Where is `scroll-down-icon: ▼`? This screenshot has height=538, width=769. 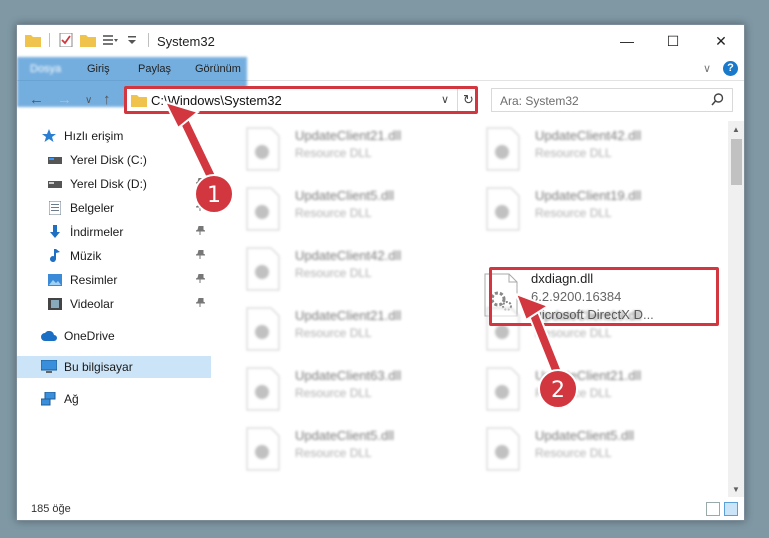
scroll-down-icon: ▼ is located at coordinates (736, 489).